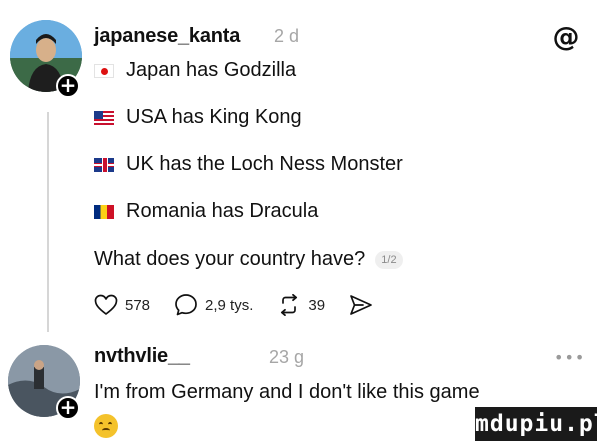 The image size is (600, 444). Describe the element at coordinates (289, 305) in the screenshot. I see `repost-icon` at that location.